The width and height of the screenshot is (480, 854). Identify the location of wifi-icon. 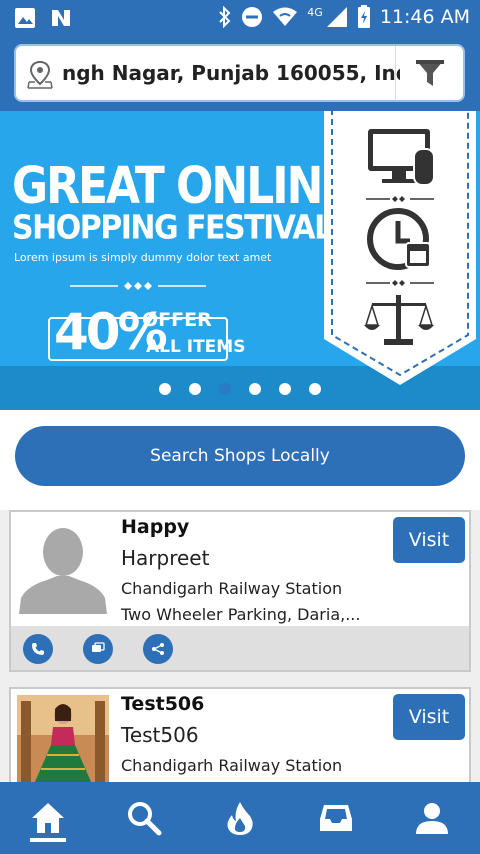
(285, 16).